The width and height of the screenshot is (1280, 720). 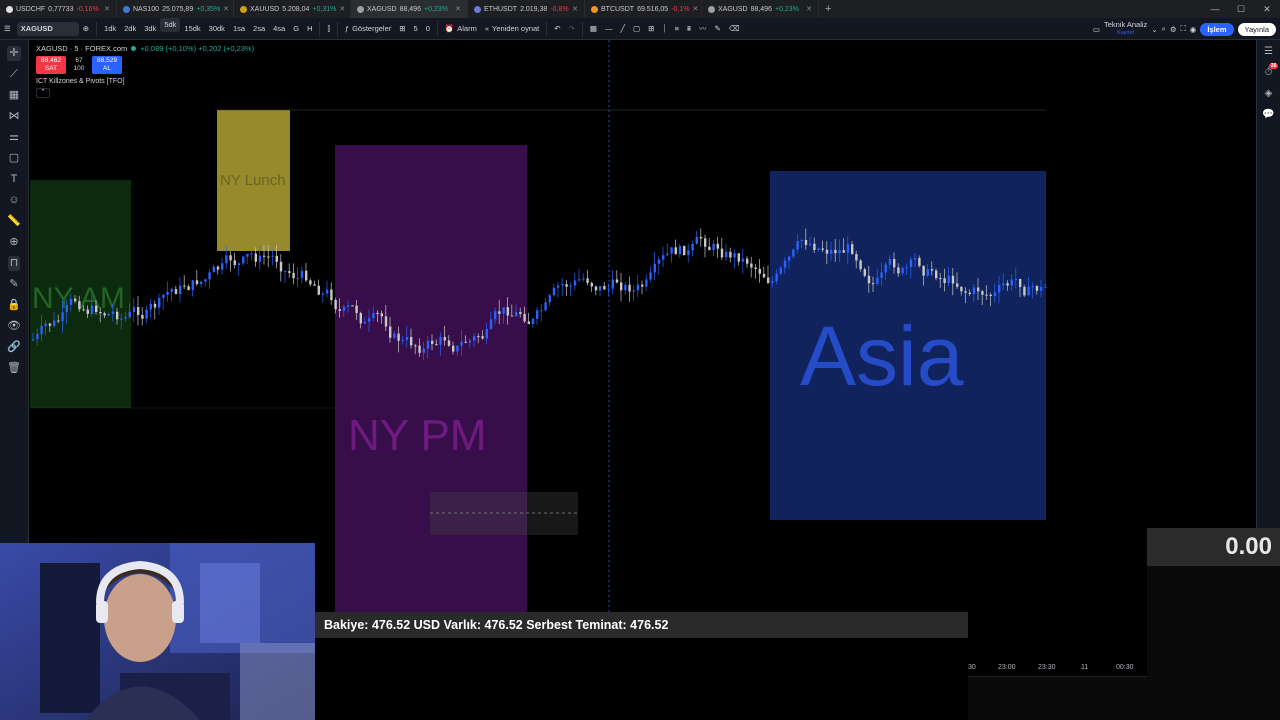 I want to click on eye-icon: 👁, so click(x=14, y=326).